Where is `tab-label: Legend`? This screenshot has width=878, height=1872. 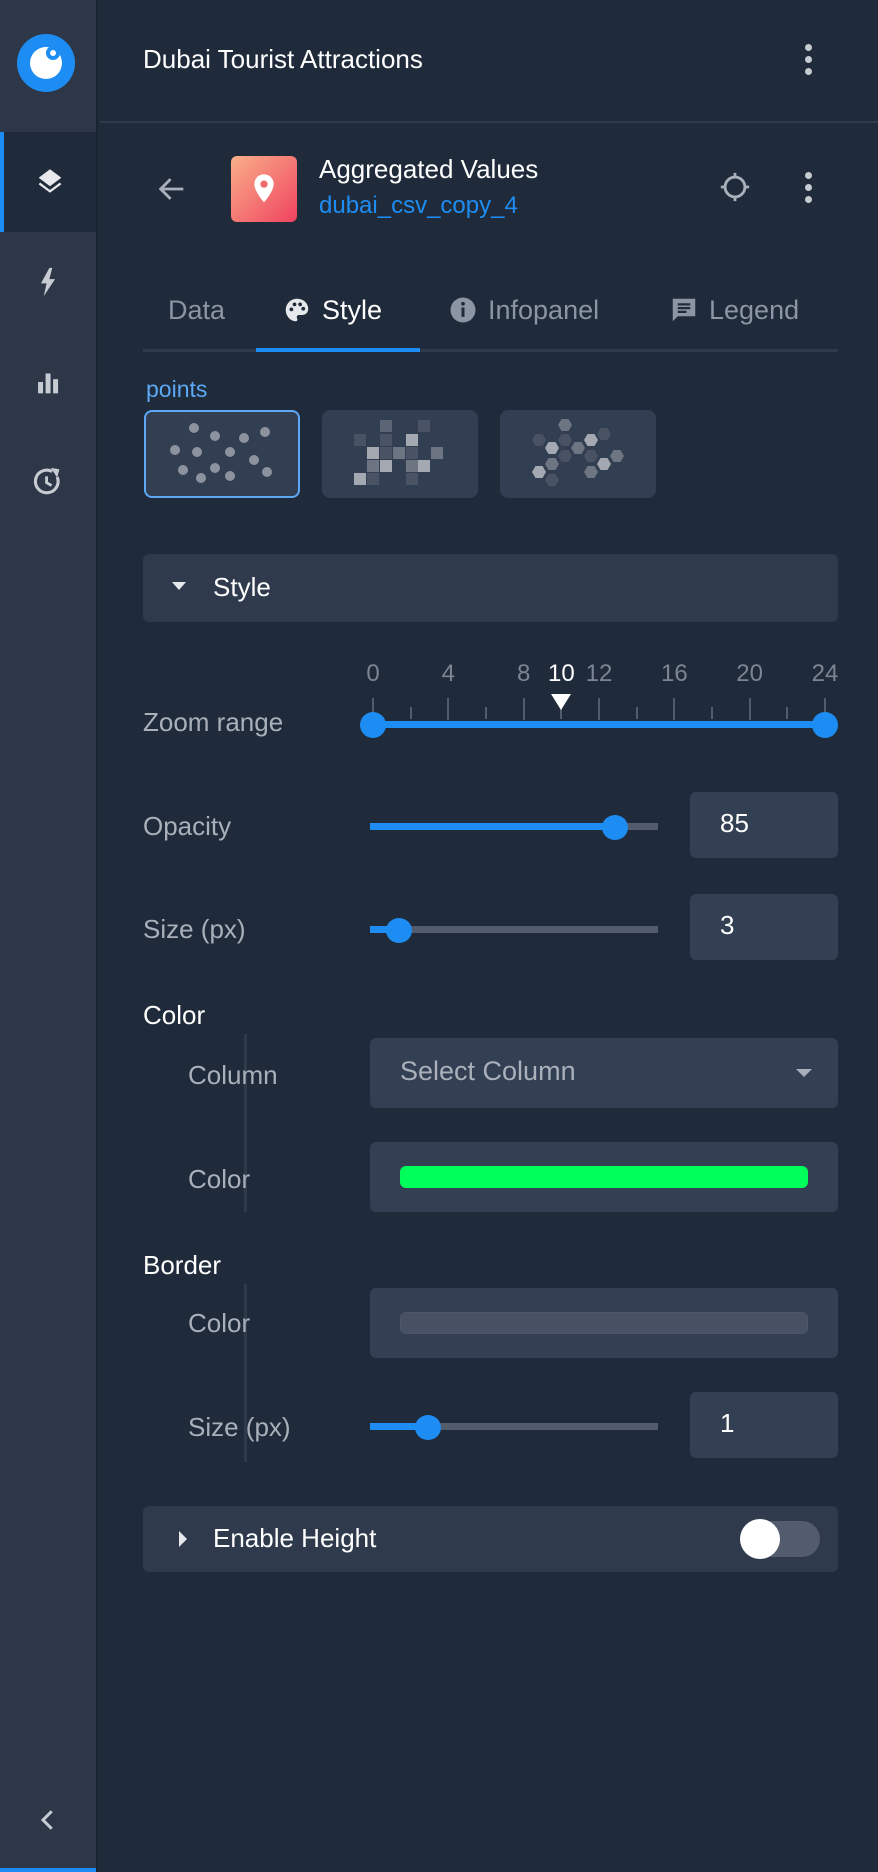 tab-label: Legend is located at coordinates (754, 309).